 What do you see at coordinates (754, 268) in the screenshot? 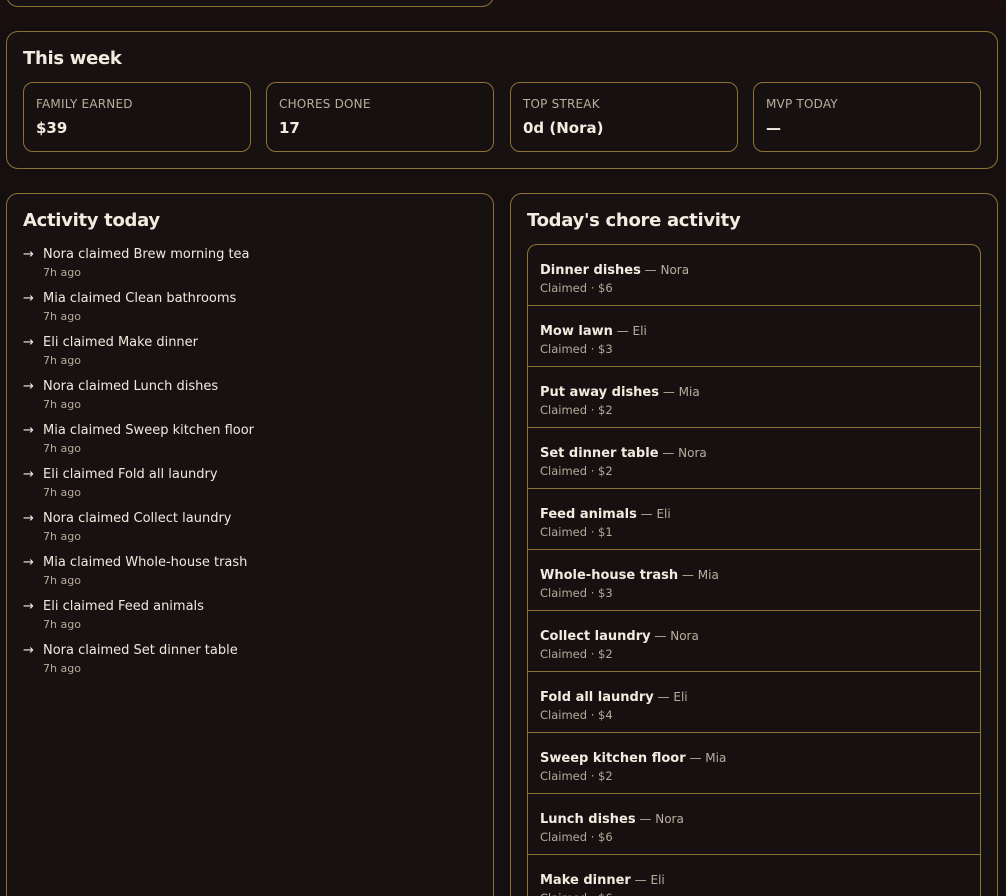
I see `chore-heading: Dinner dishes — Nora` at bounding box center [754, 268].